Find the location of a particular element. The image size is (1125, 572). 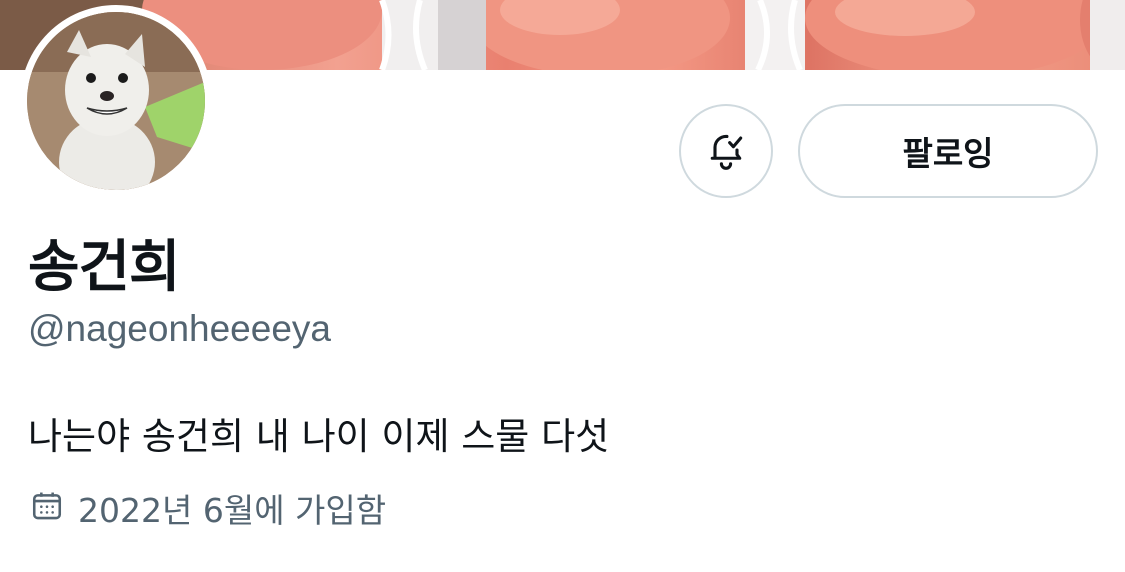

profile-bio: 나는야 송건희 내 나이 이제 스물 다섯 is located at coordinates (319, 436).